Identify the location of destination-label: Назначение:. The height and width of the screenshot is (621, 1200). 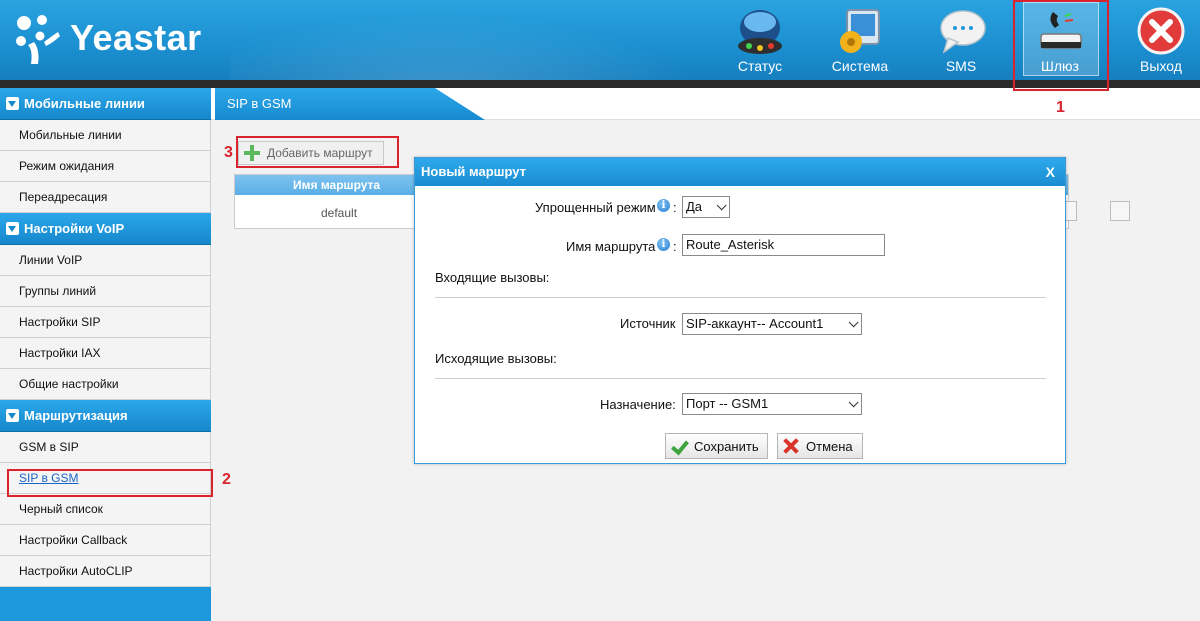
(638, 404).